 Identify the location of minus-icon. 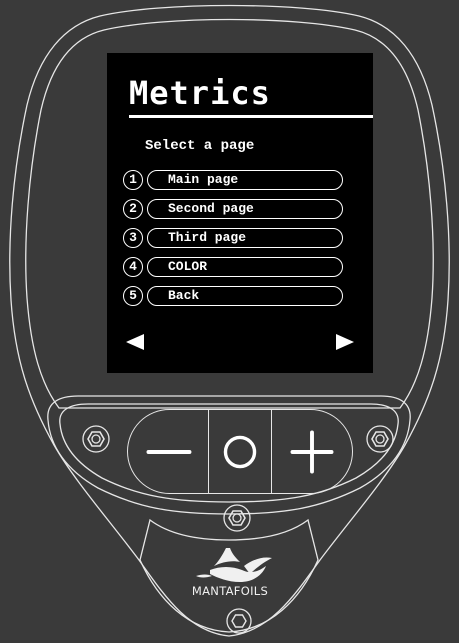
(169, 452).